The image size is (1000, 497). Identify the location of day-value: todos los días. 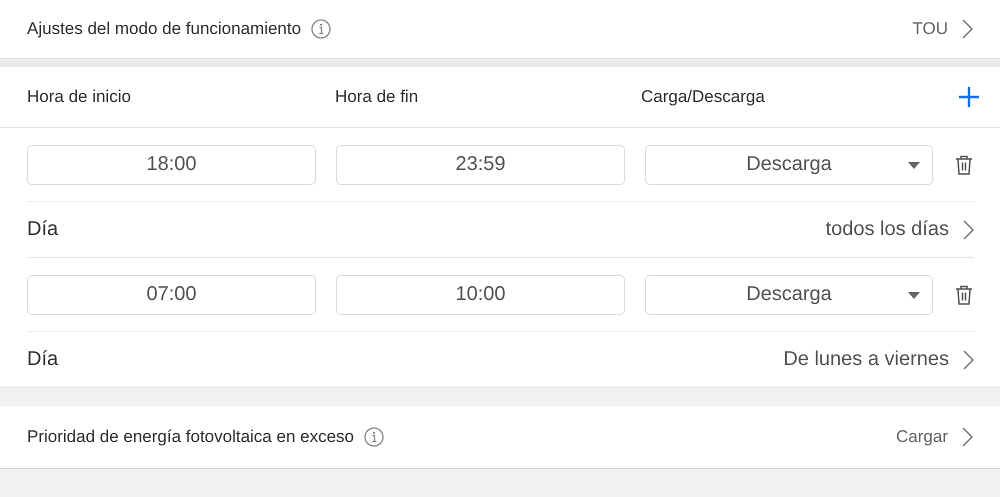
(887, 229).